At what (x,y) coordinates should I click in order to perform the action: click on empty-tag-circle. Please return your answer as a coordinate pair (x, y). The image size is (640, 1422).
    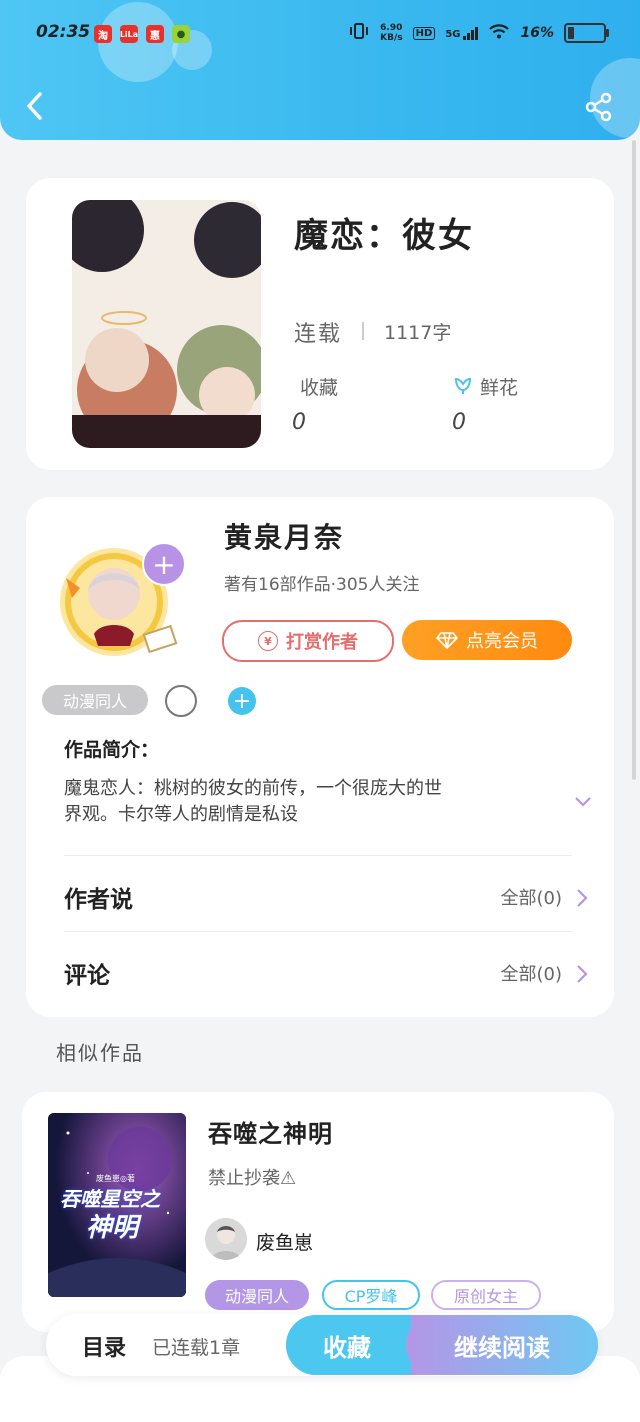
    Looking at the image, I should click on (181, 701).